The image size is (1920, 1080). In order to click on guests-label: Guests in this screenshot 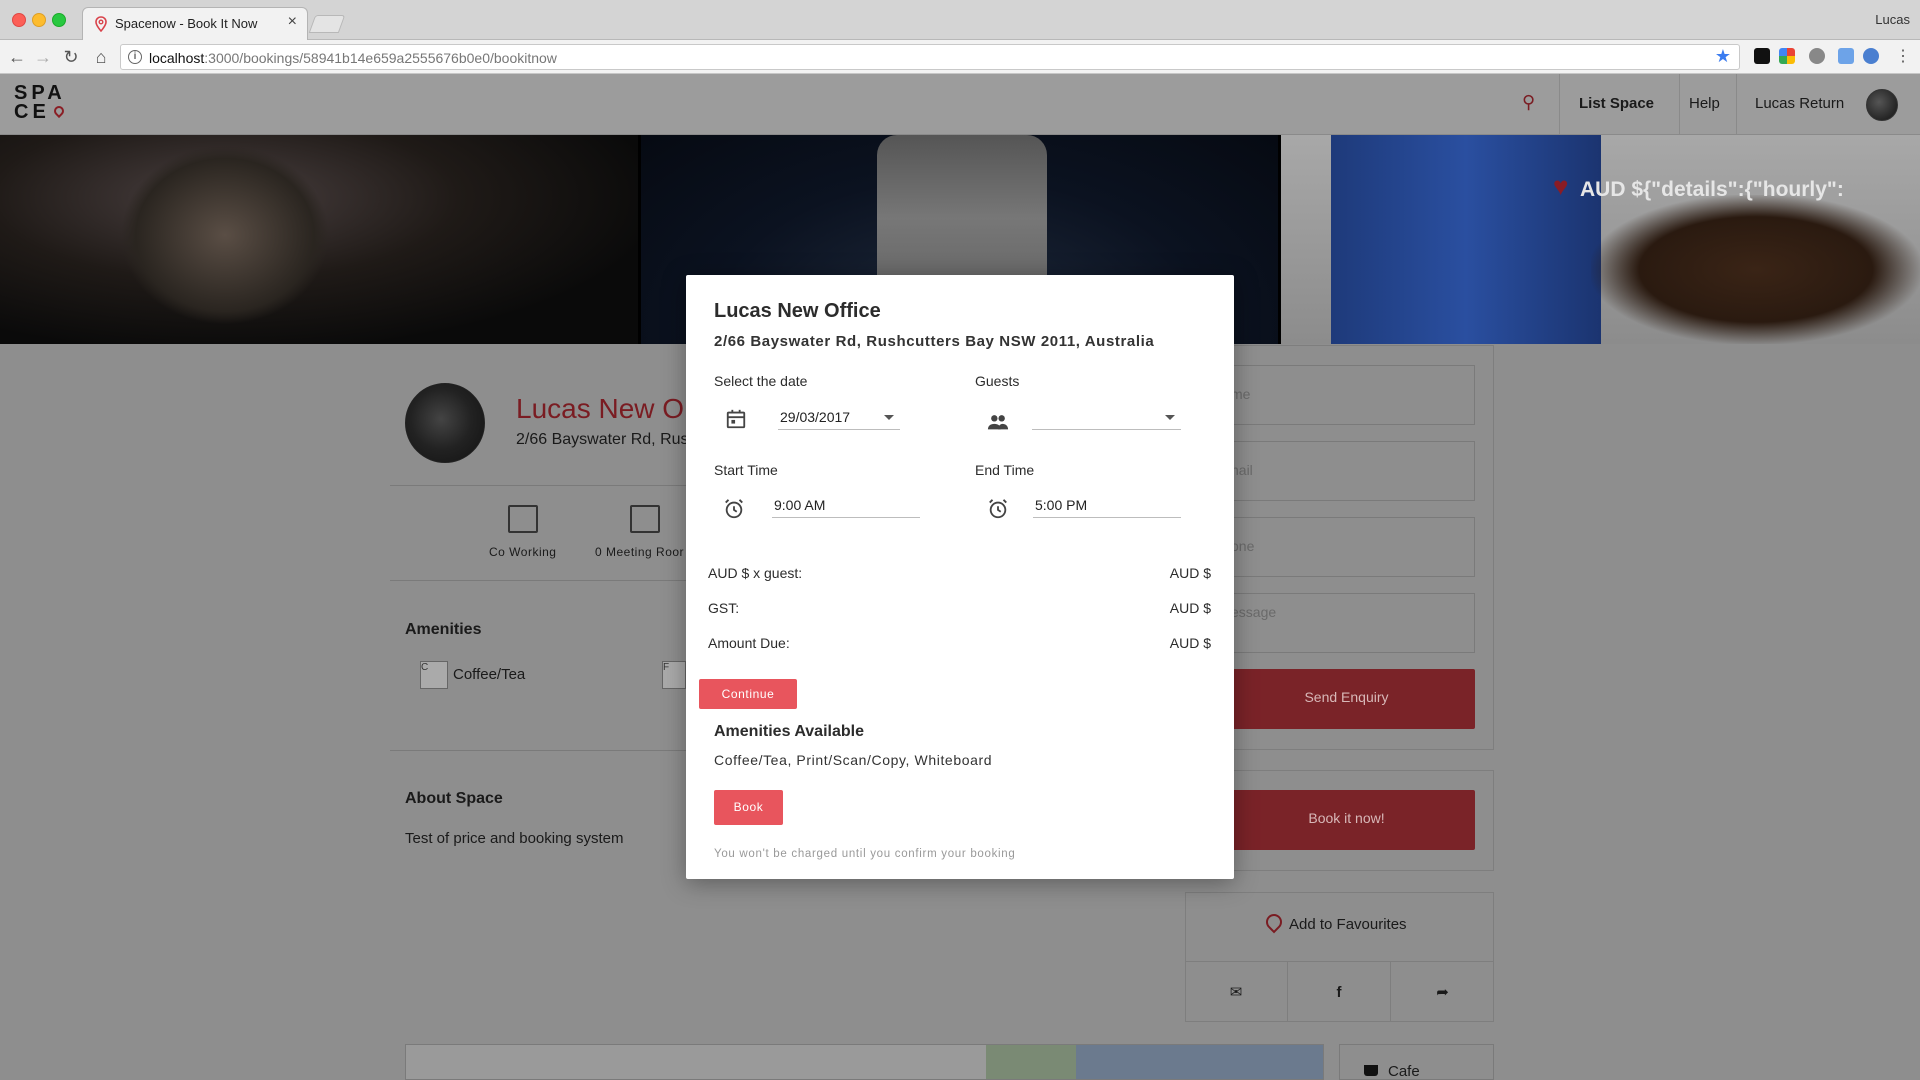, I will do `click(997, 381)`.